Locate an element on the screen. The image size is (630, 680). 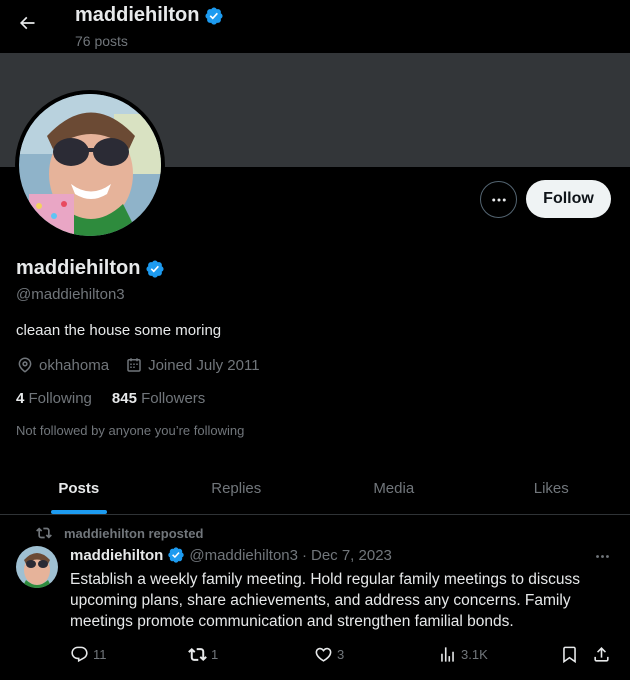
profile-display-name: maddiehilton is located at coordinates (78, 268).